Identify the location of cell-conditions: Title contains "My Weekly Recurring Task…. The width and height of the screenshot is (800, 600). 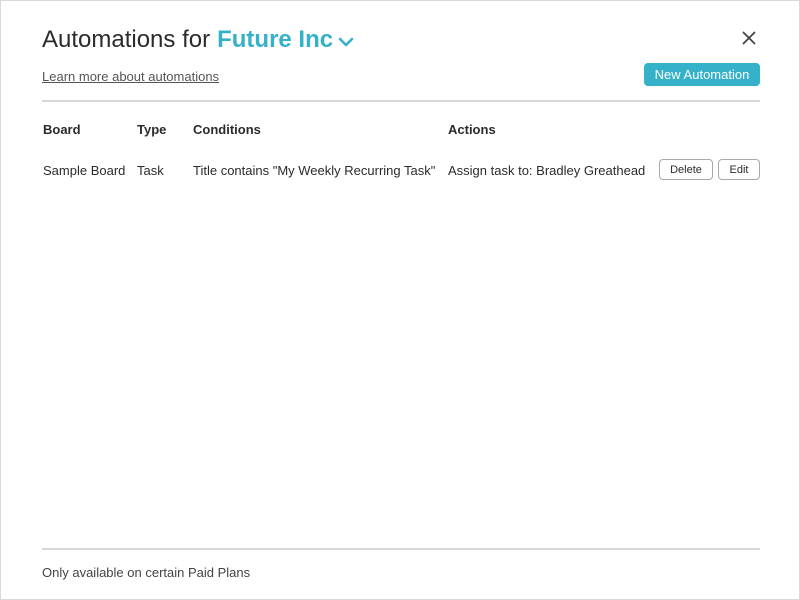
(314, 170).